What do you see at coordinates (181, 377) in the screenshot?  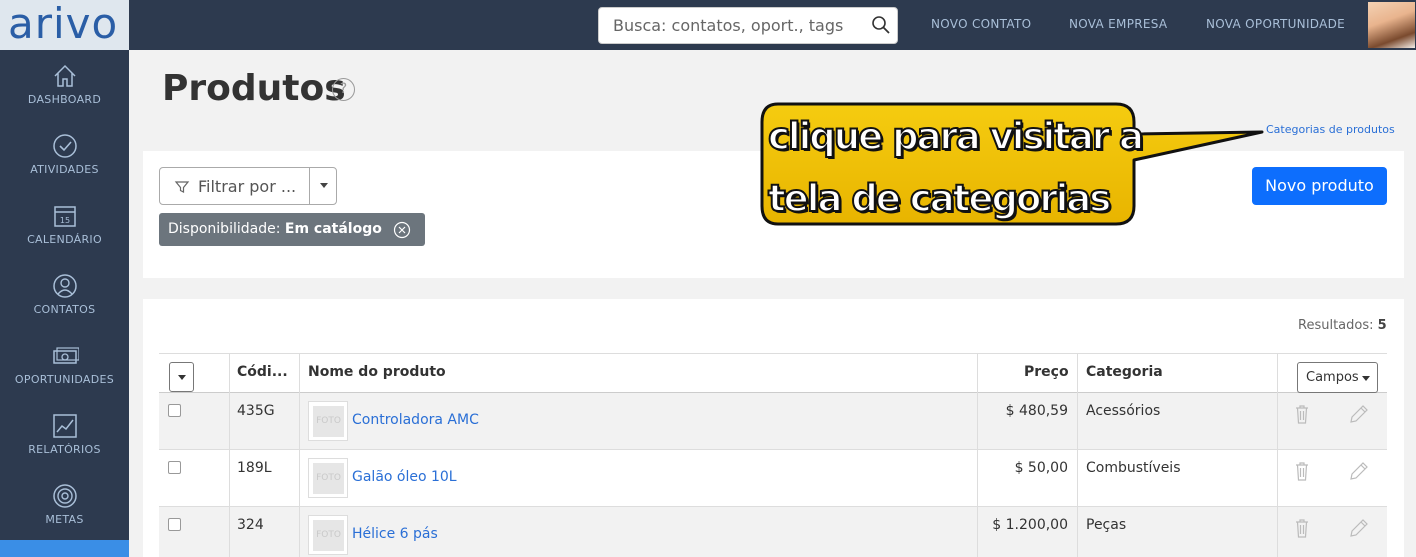 I see `select-all-dropdown` at bounding box center [181, 377].